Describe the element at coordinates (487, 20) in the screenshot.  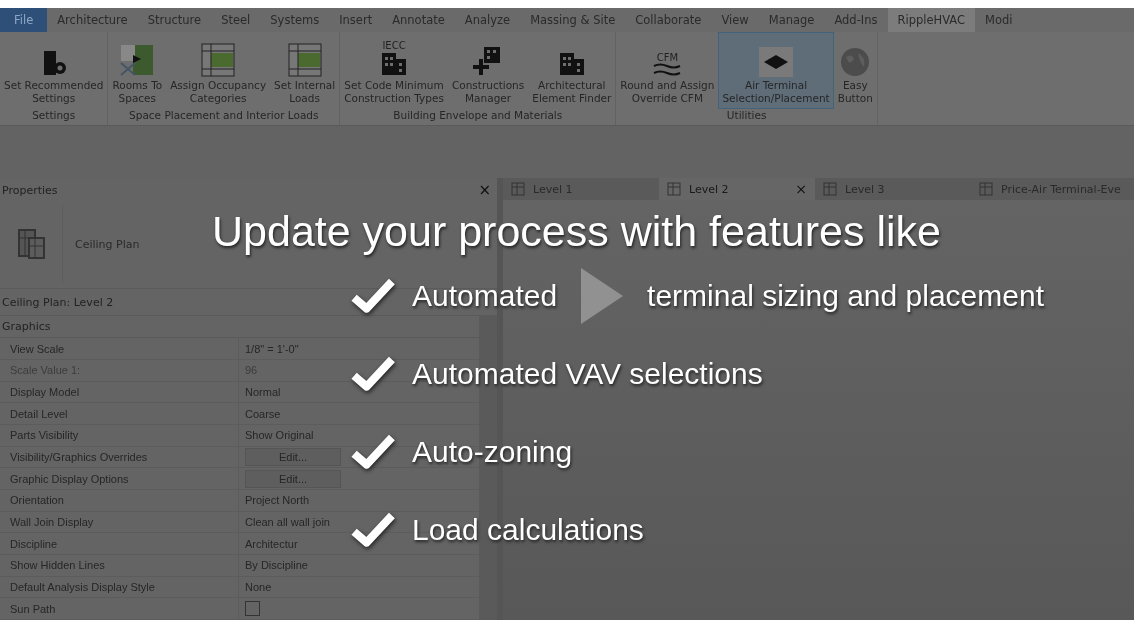
I see `ribbon-tab: Analyze` at that location.